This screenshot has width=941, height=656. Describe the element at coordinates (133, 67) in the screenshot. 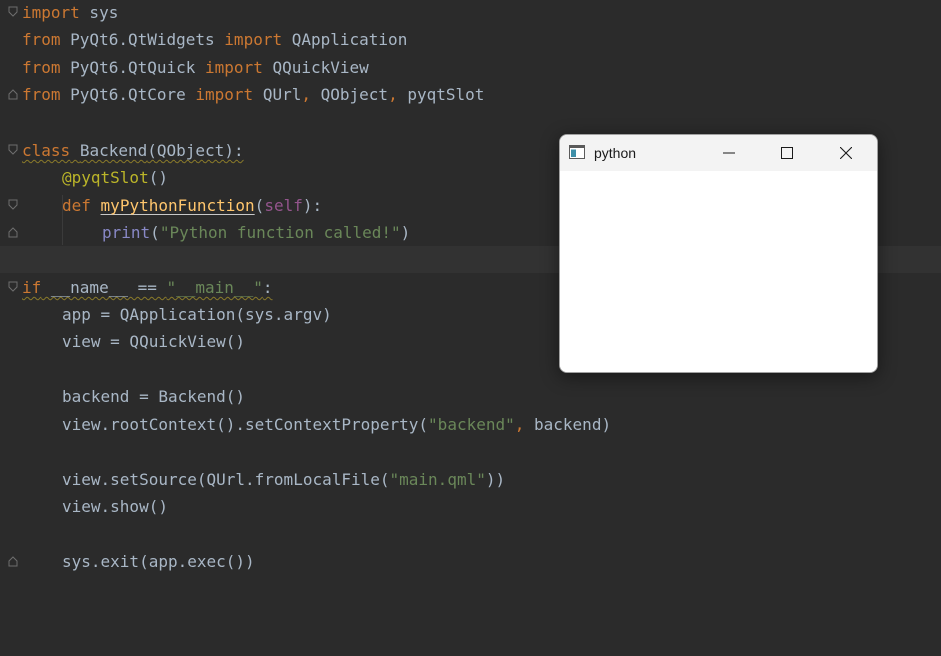

I see `token-text: PyQt6.QtQuick` at that location.